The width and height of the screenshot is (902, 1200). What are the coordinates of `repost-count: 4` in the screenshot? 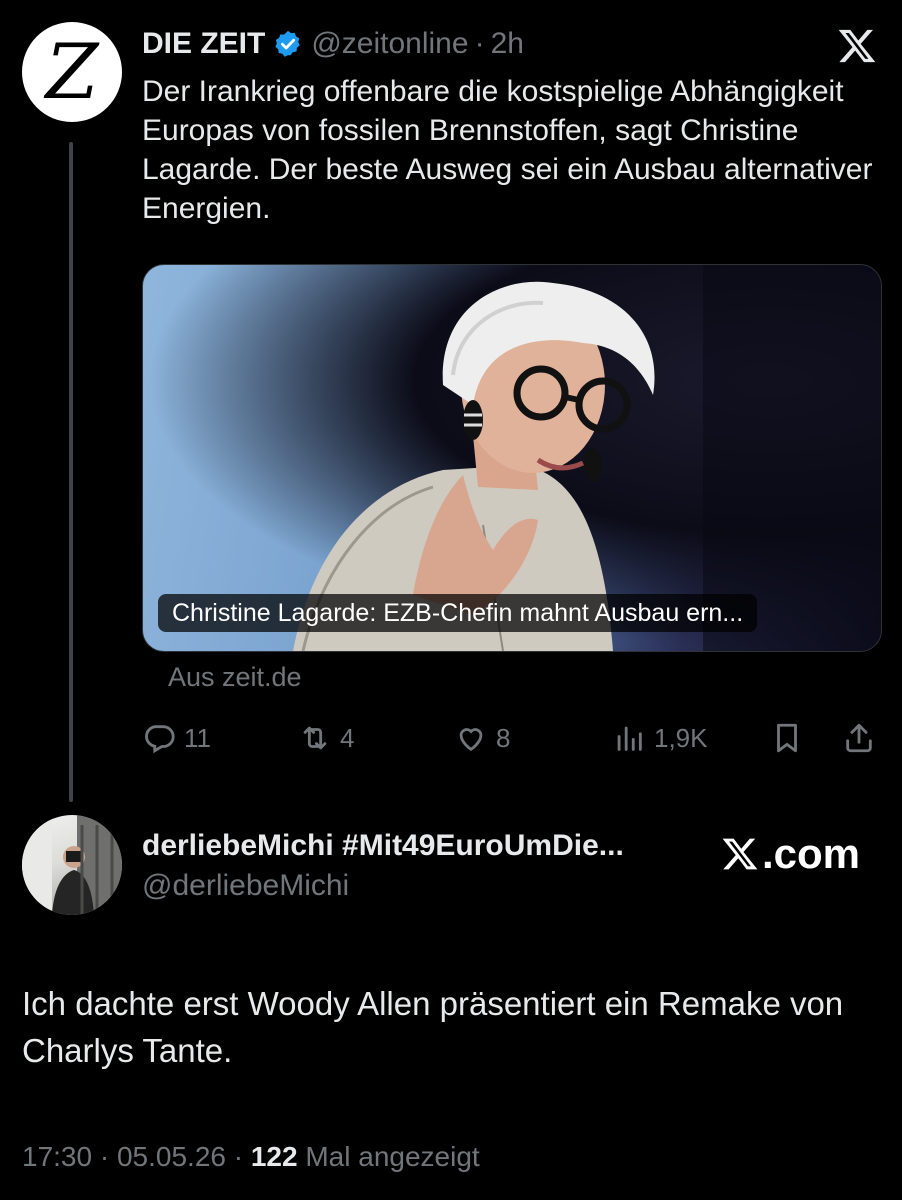 It's located at (347, 737).